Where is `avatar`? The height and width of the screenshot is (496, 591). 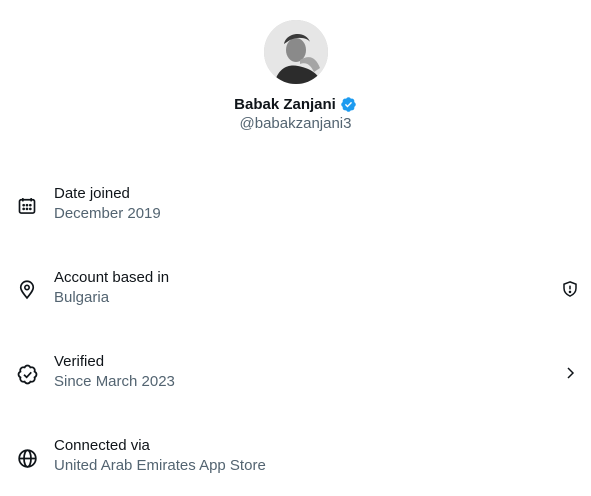
avatar is located at coordinates (295, 52).